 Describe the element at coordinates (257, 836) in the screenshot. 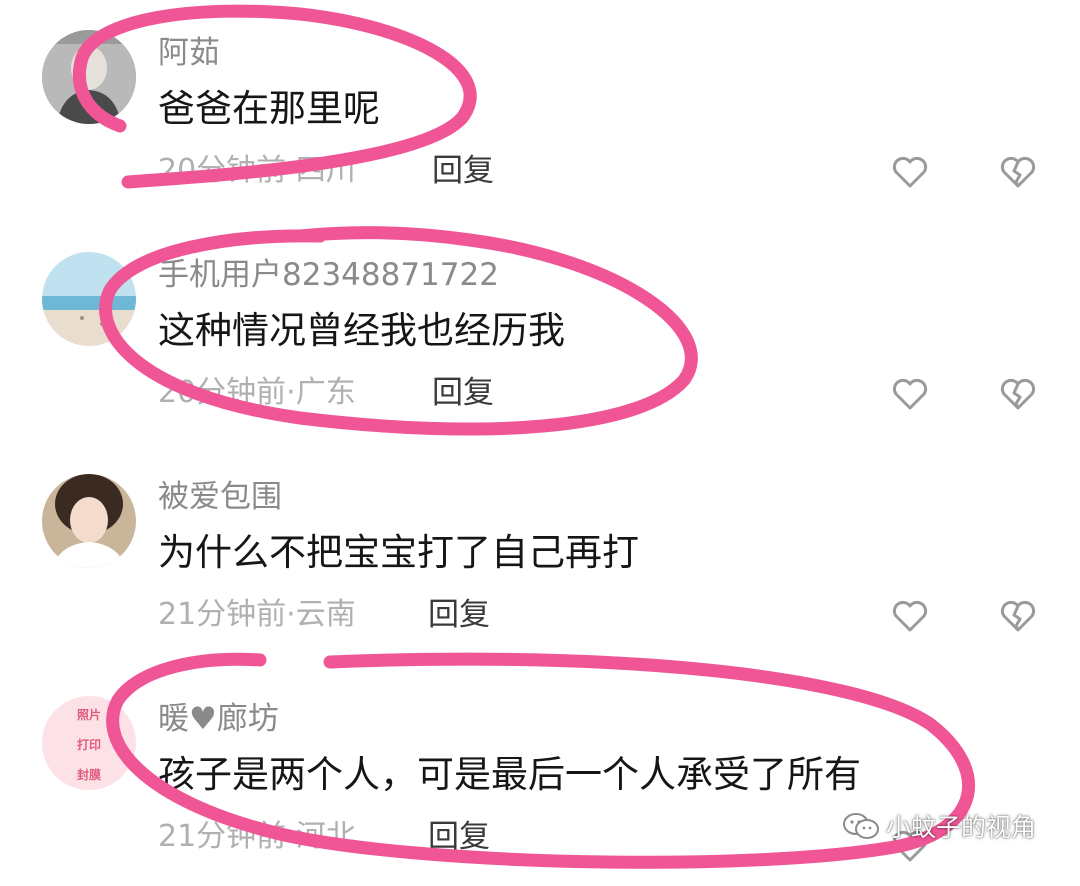

I see `comment-meta: 21分钟前·河北` at that location.